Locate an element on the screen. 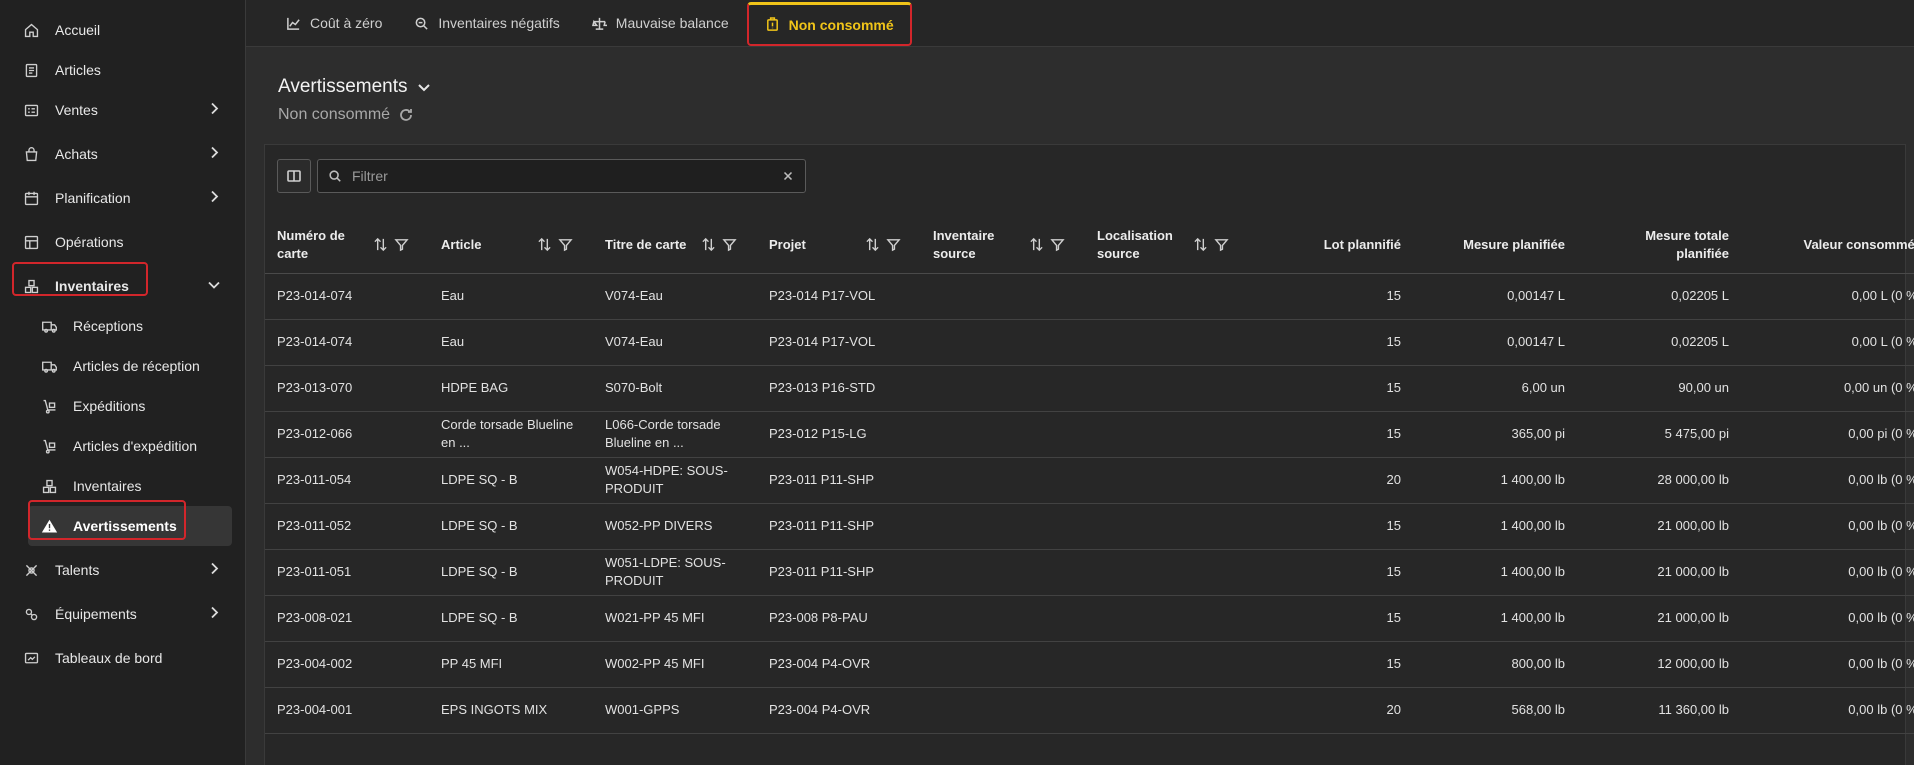  header-planned-lot: Lot plannifié is located at coordinates (1331, 245).